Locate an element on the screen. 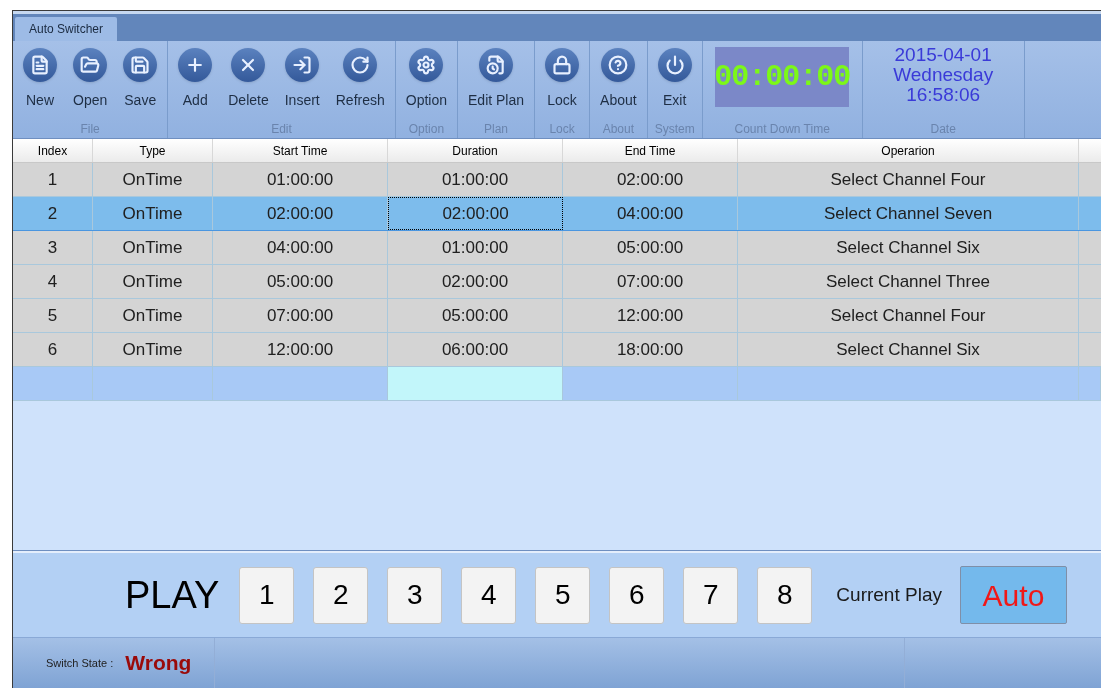 This screenshot has height=688, width=1101. table-row: 1 OnTime 01:00:00 01:00:00 02:00:00 Select Channel Four is located at coordinates (557, 180).